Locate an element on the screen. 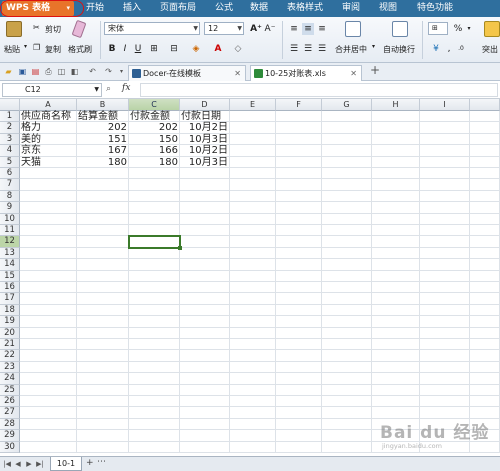 The image size is (500, 471). cell-c16 is located at coordinates (154, 288).